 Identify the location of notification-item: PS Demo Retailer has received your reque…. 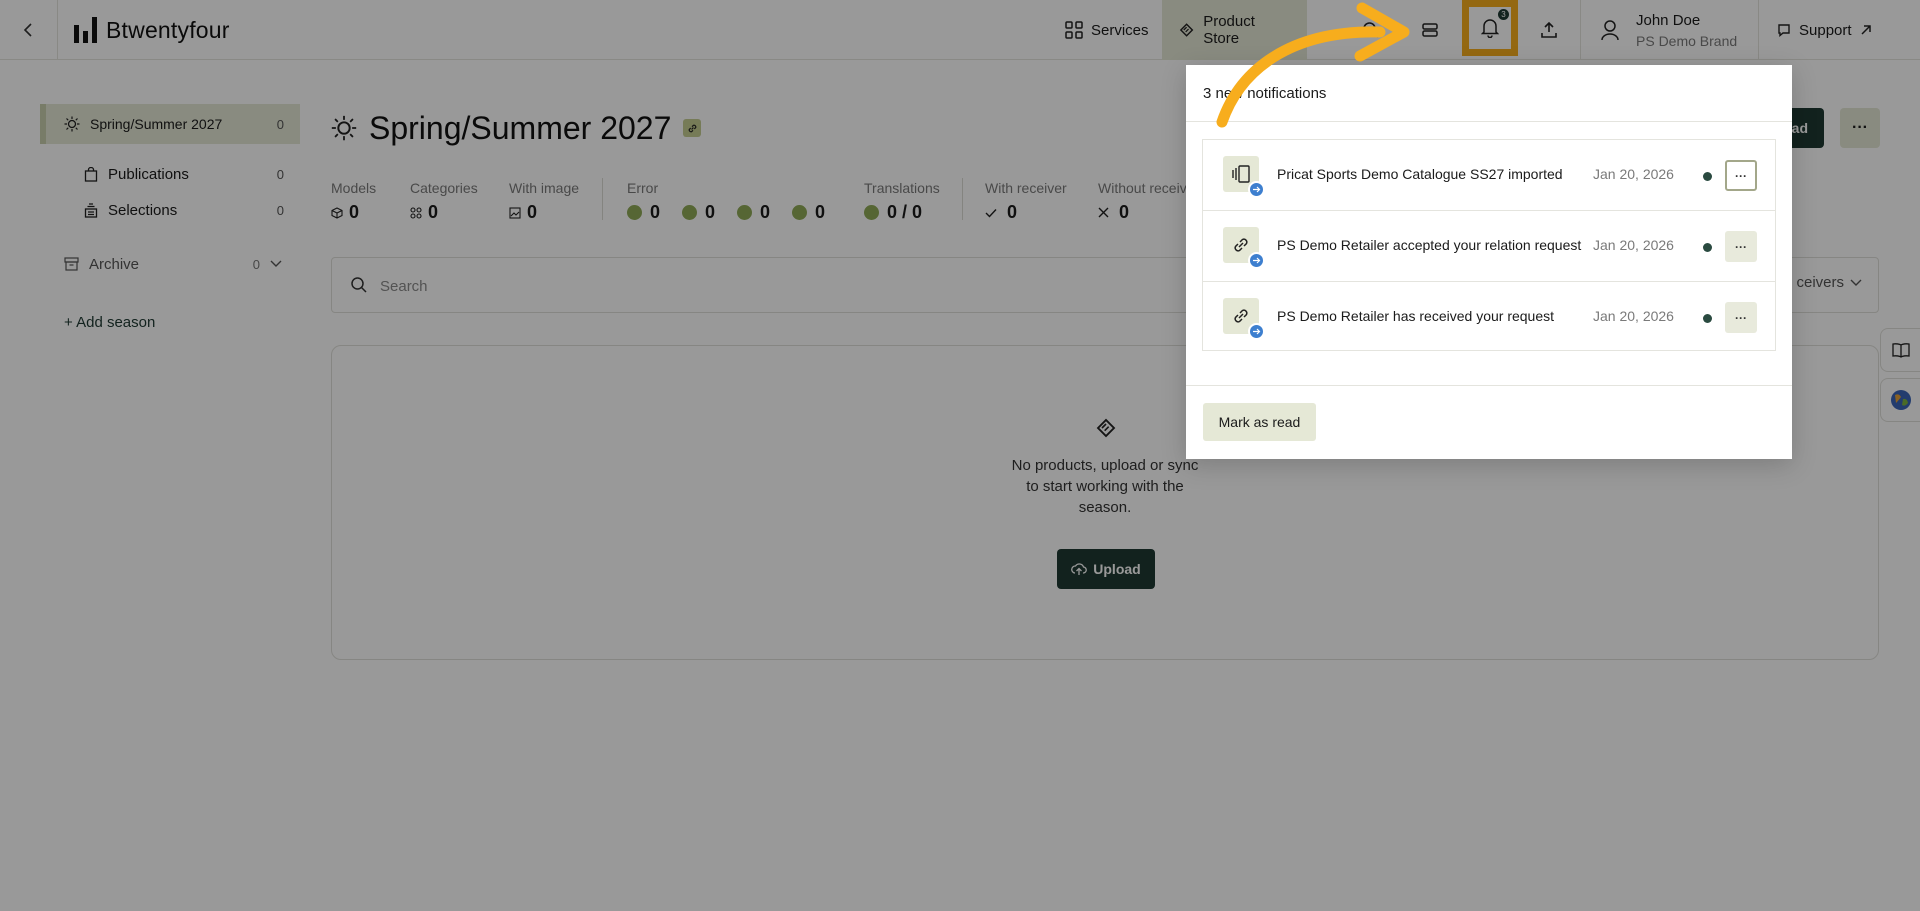
(1489, 317).